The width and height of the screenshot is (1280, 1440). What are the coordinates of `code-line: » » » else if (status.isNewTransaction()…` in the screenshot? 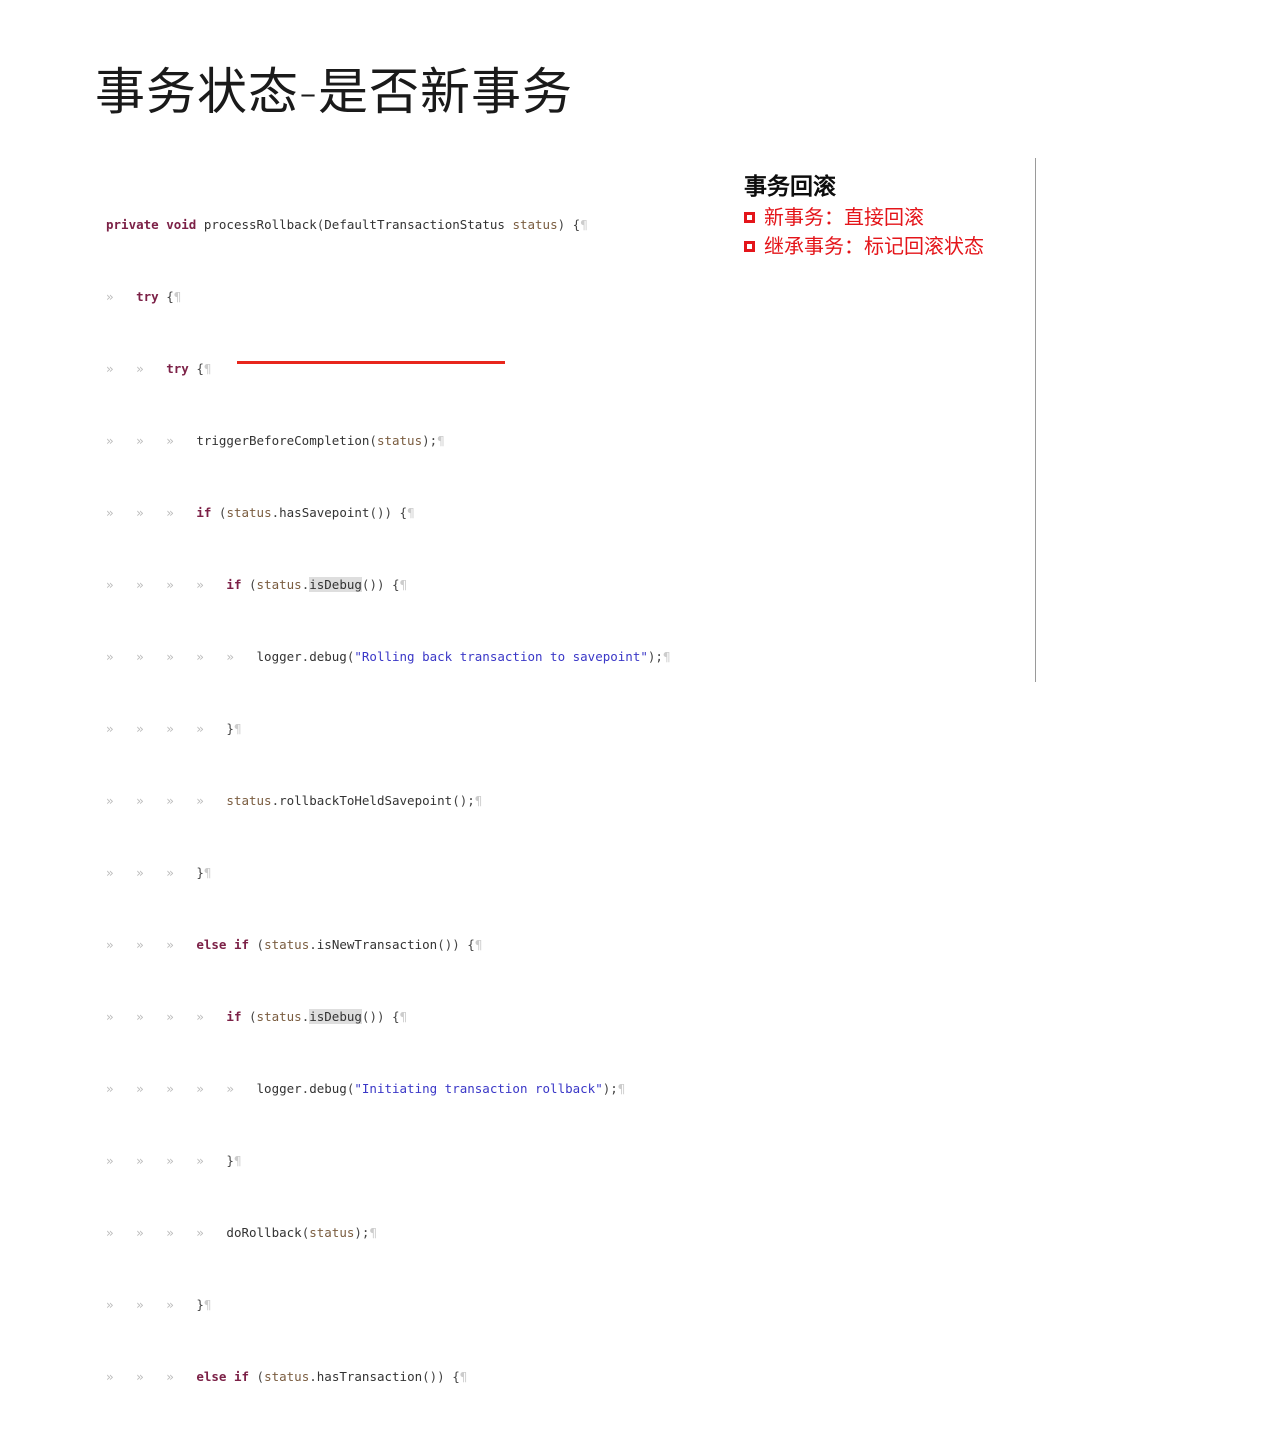 It's located at (626, 945).